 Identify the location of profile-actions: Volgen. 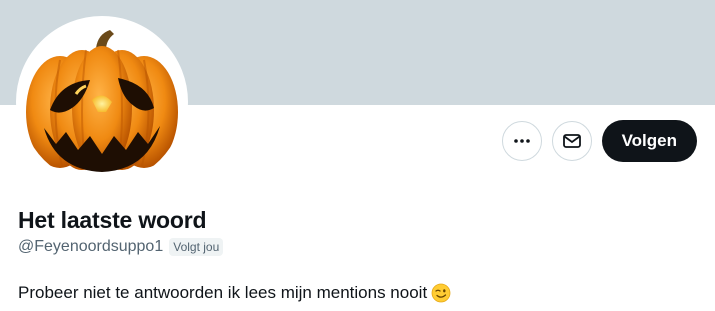
(599, 141).